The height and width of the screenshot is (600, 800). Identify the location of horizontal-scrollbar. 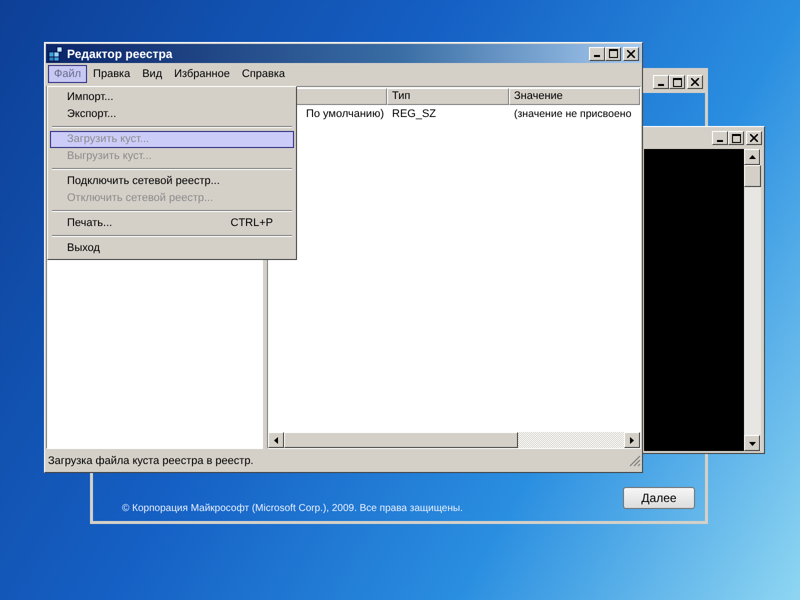
(454, 440).